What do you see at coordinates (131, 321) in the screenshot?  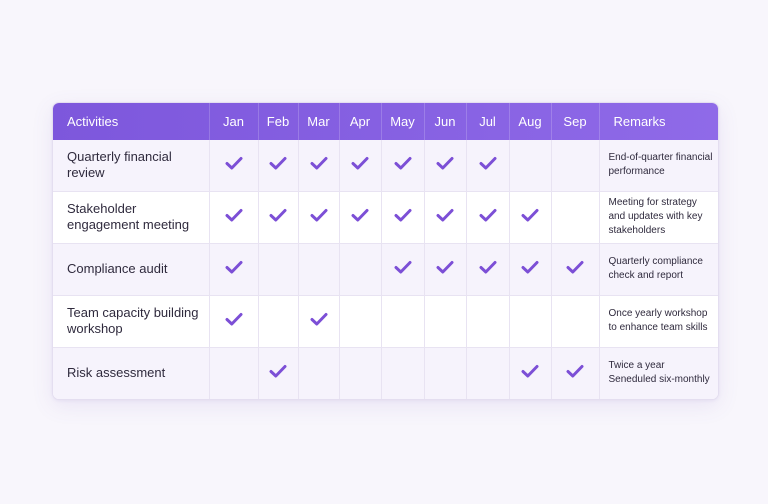 I see `activity-name-cell: Team capacity building workshop` at bounding box center [131, 321].